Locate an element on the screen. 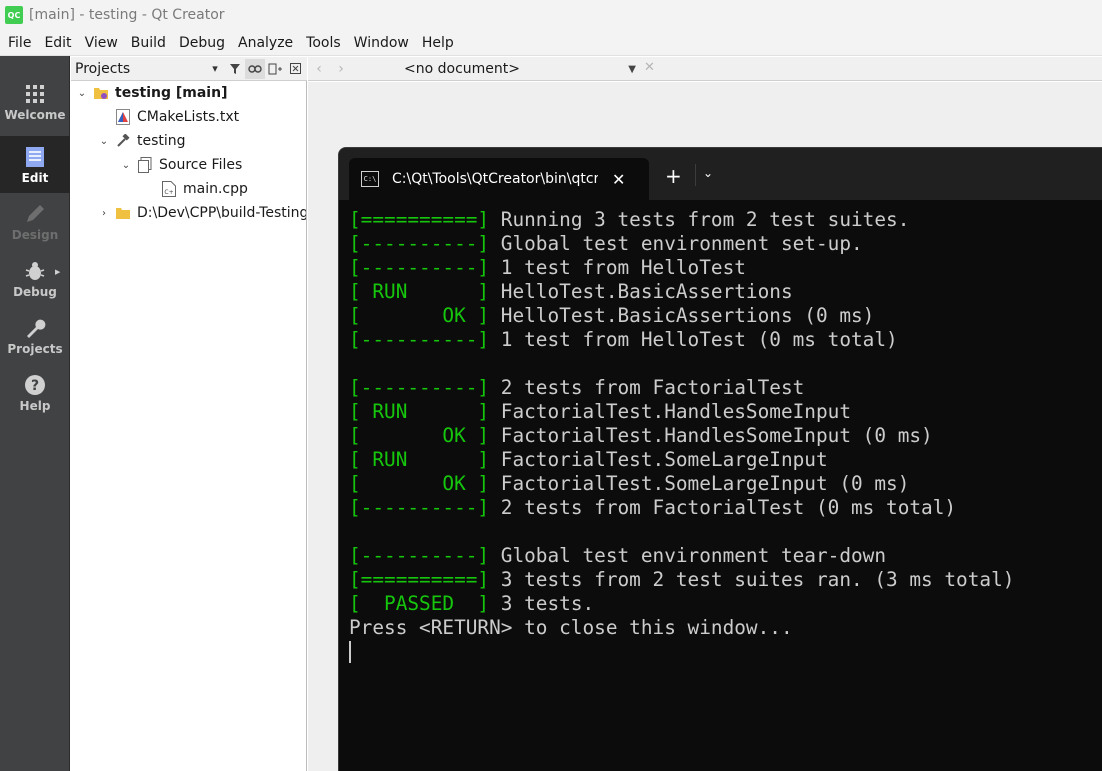 This screenshot has width=1102, height=771. terminal-line-text: 3 tests. is located at coordinates (542, 603).